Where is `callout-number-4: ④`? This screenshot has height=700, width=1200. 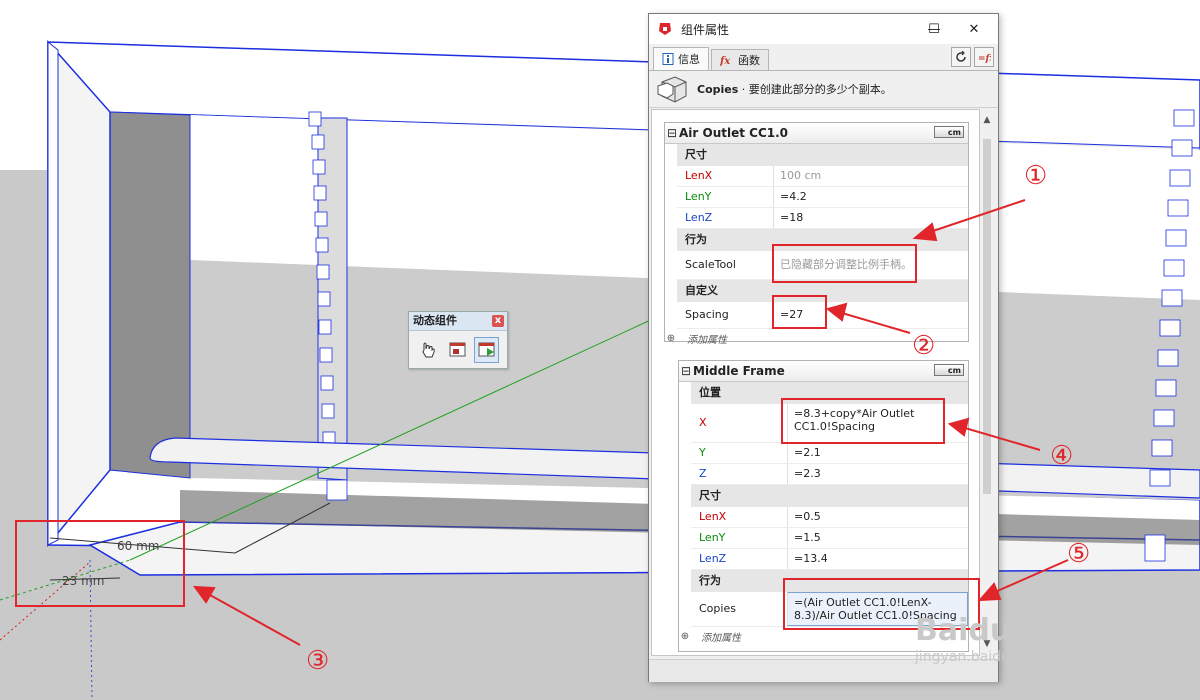
callout-number-4: ④ is located at coordinates (1062, 456).